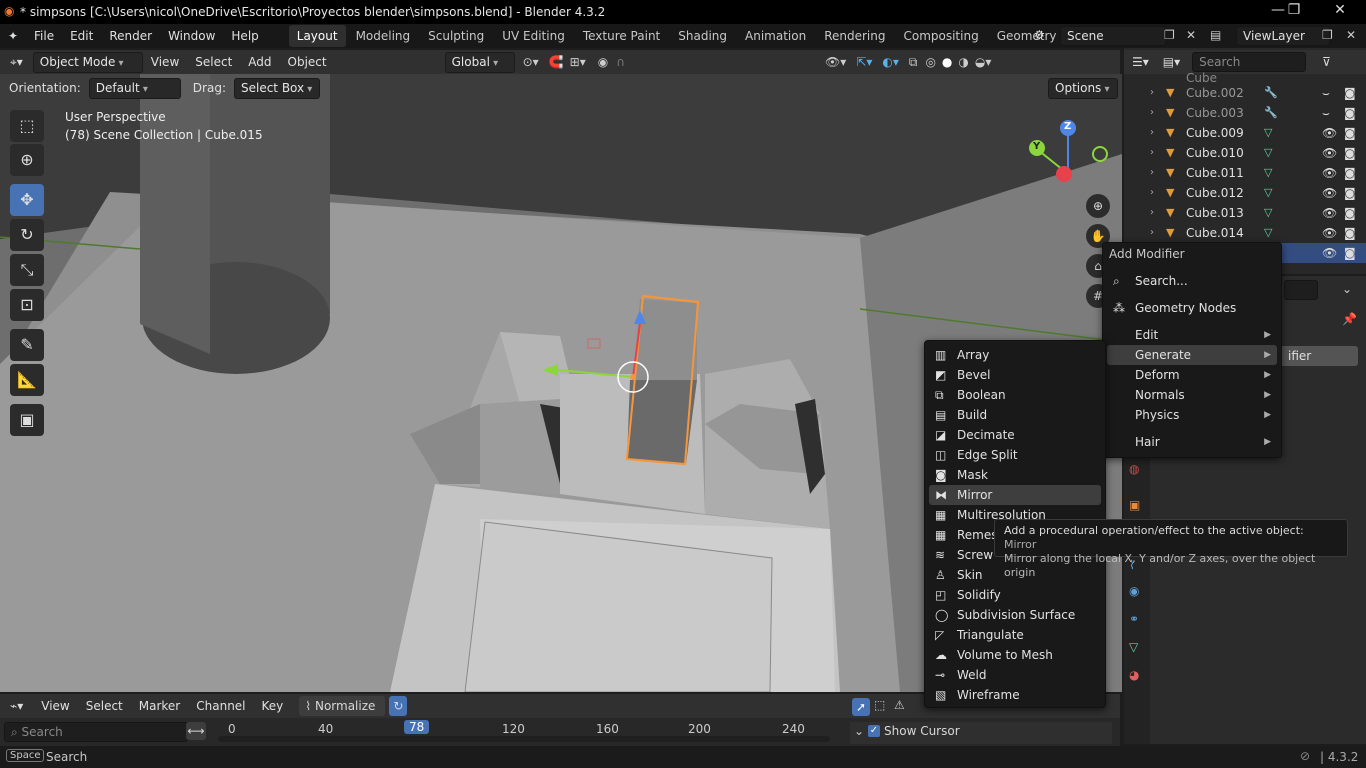 This screenshot has height=768, width=1366. What do you see at coordinates (244, 36) in the screenshot?
I see `menu-help: Help` at bounding box center [244, 36].